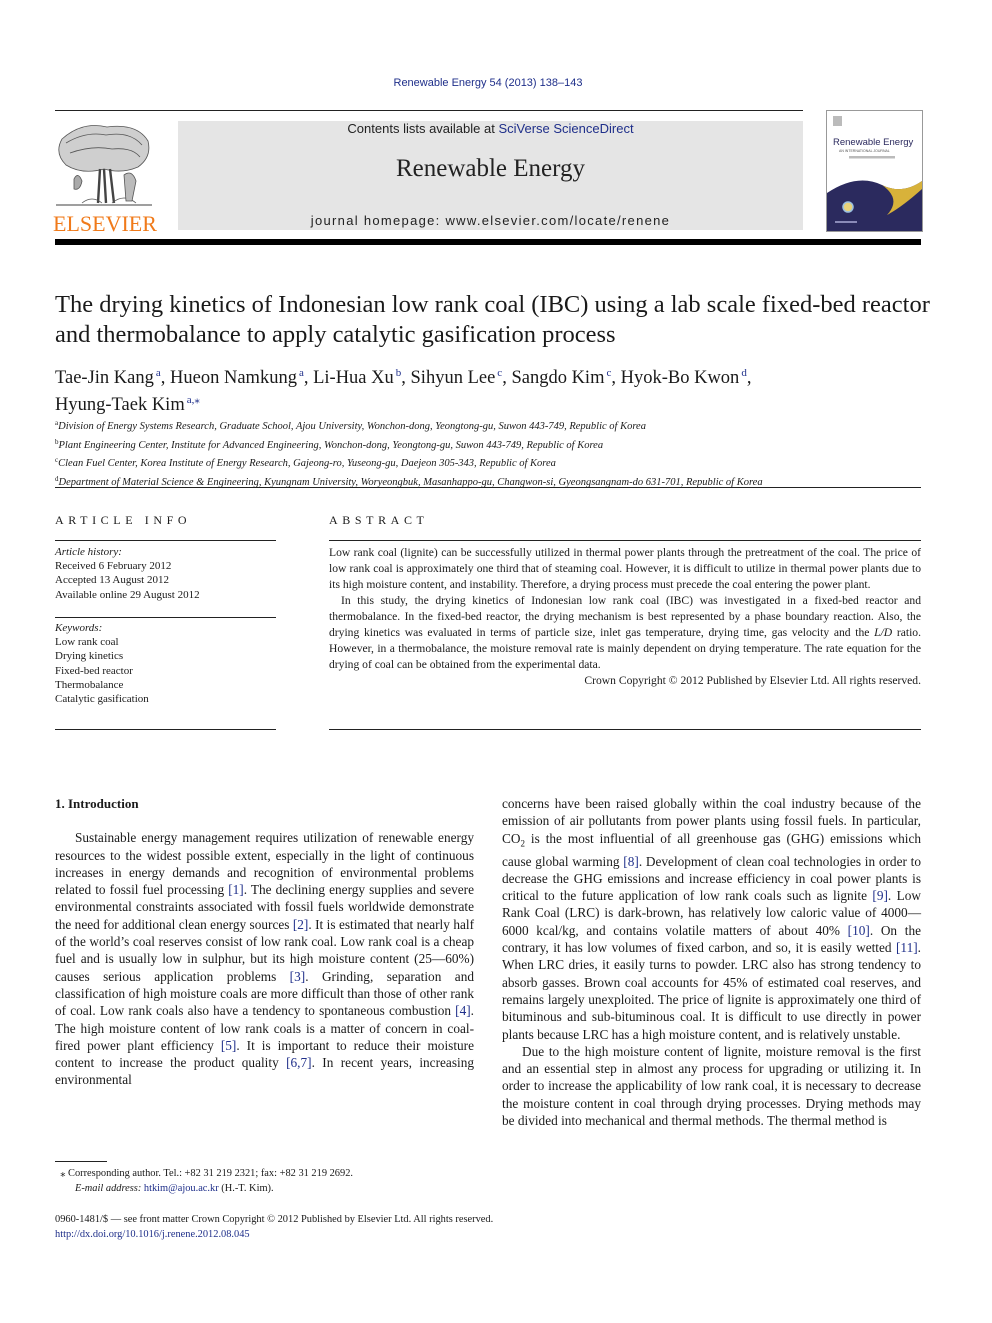 The image size is (992, 1323). Describe the element at coordinates (181, 1188) in the screenshot. I see `email-link: htkim@ajou.ac.kr` at that location.